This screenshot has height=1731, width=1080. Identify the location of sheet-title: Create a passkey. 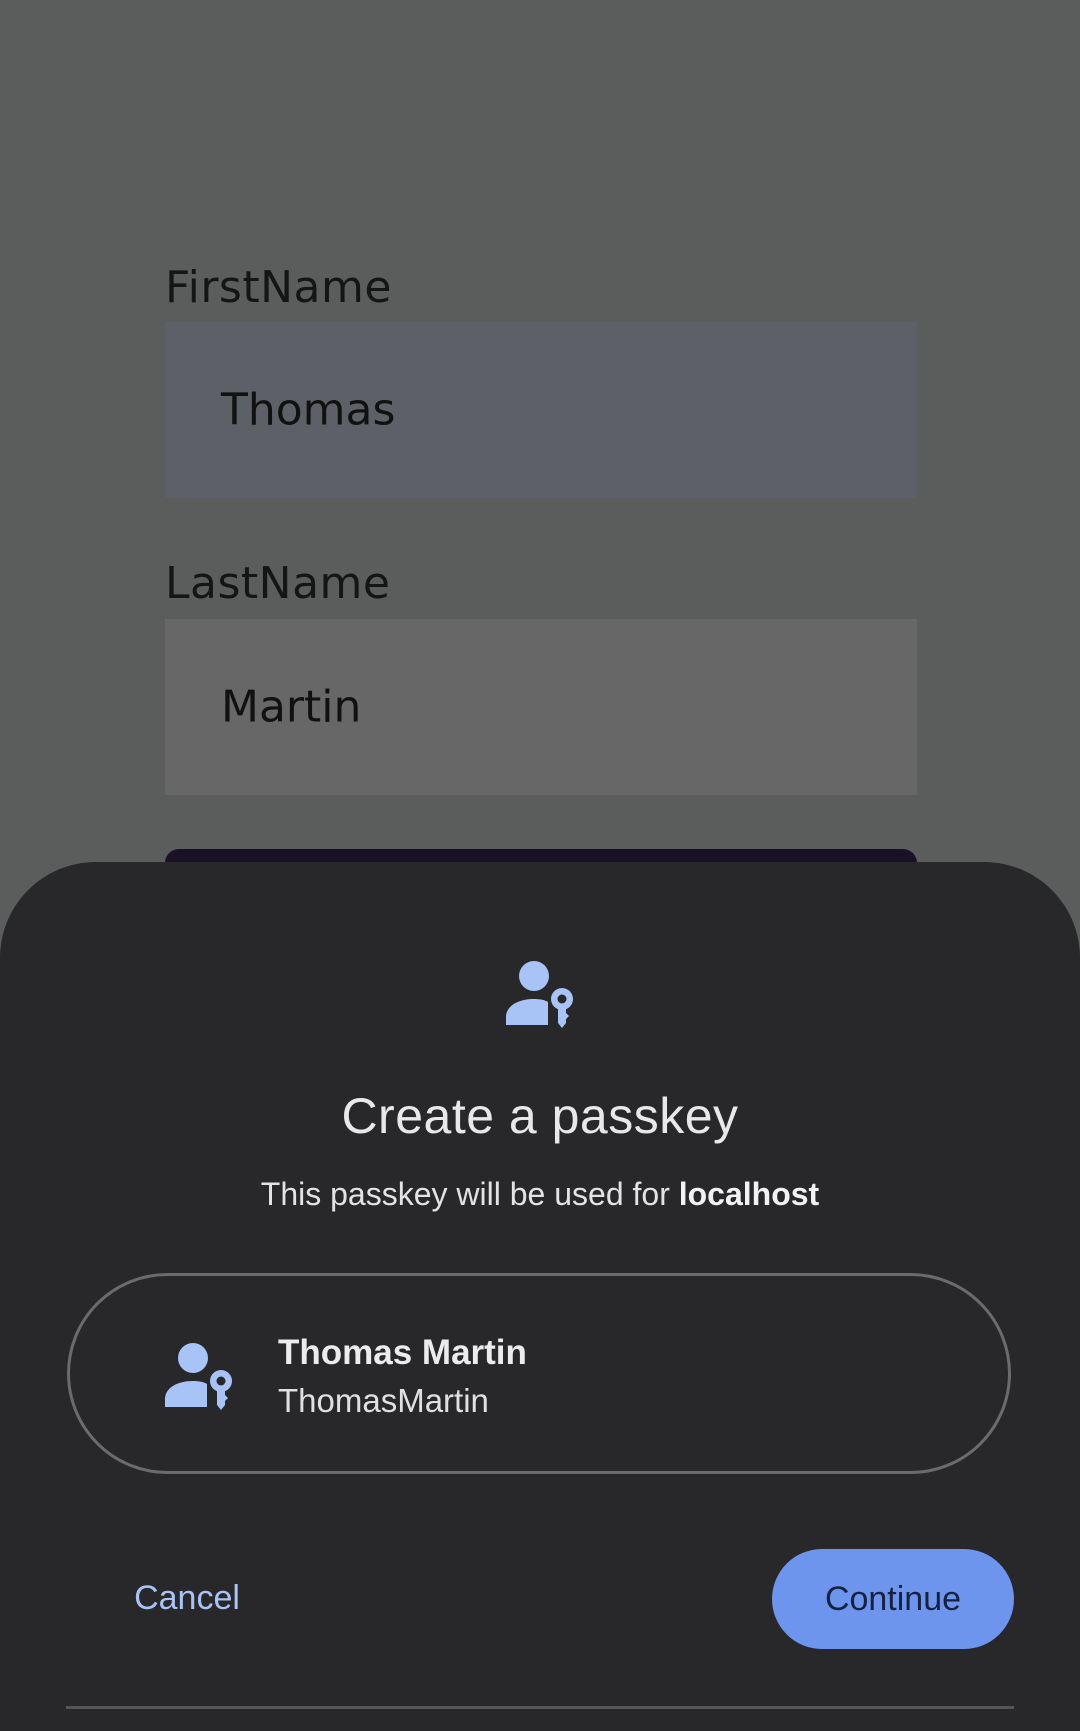
(540, 1116).